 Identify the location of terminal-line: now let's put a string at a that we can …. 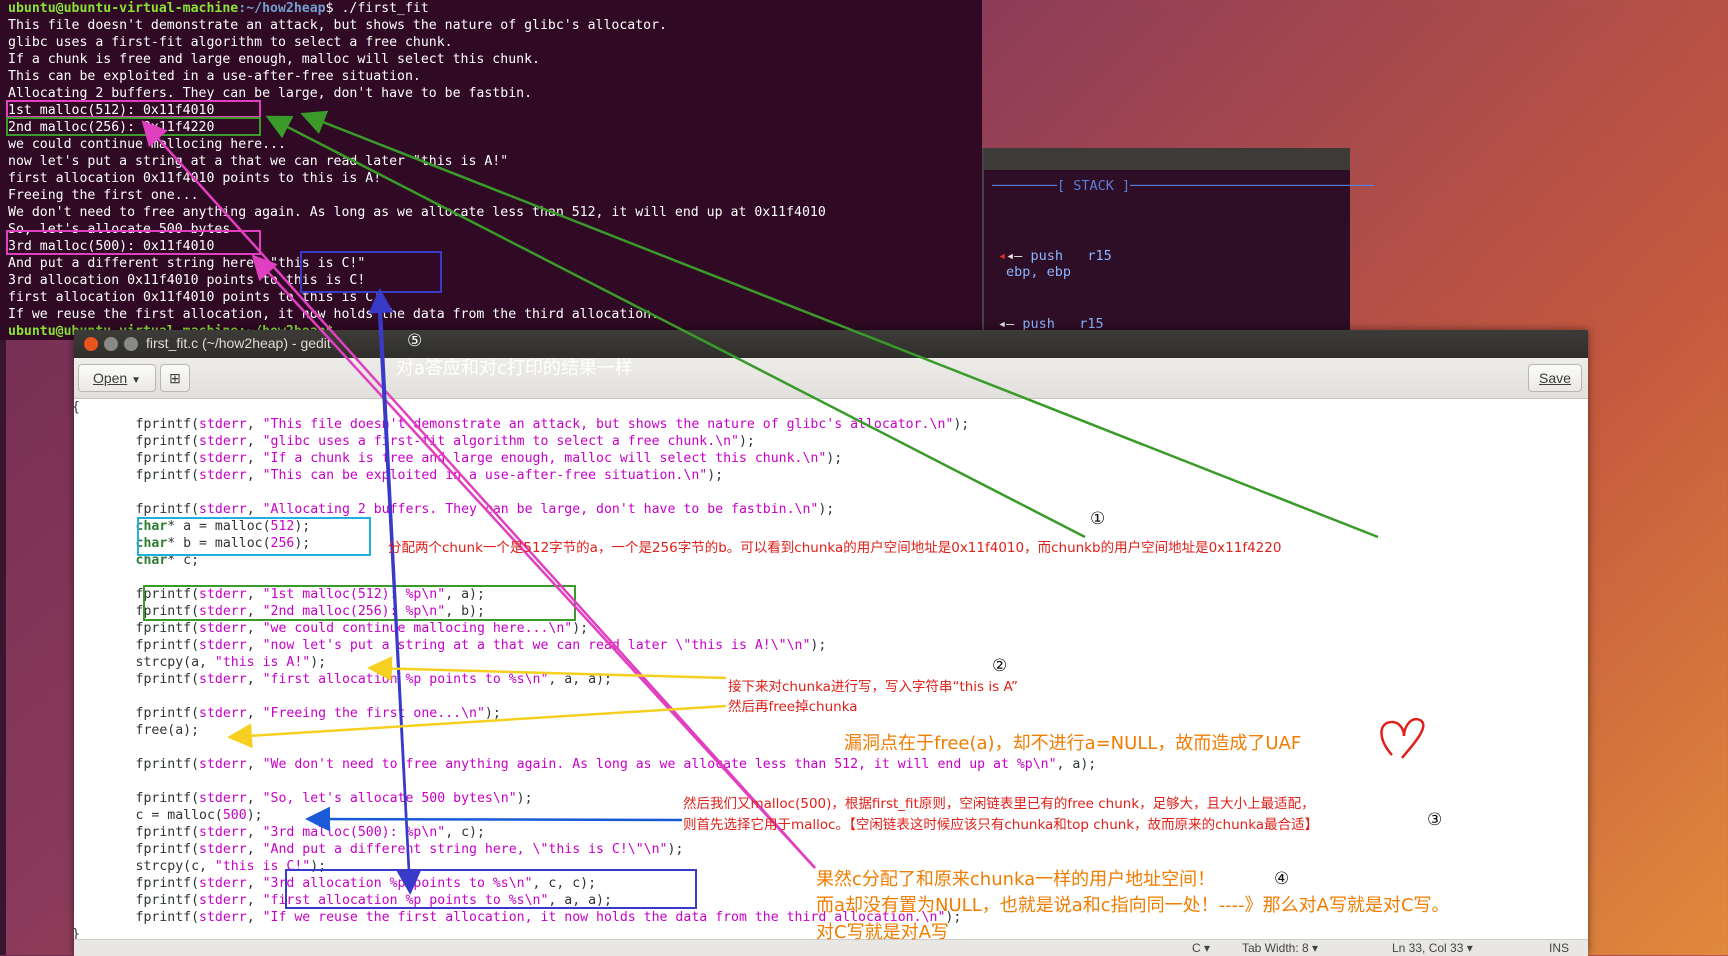
(258, 161).